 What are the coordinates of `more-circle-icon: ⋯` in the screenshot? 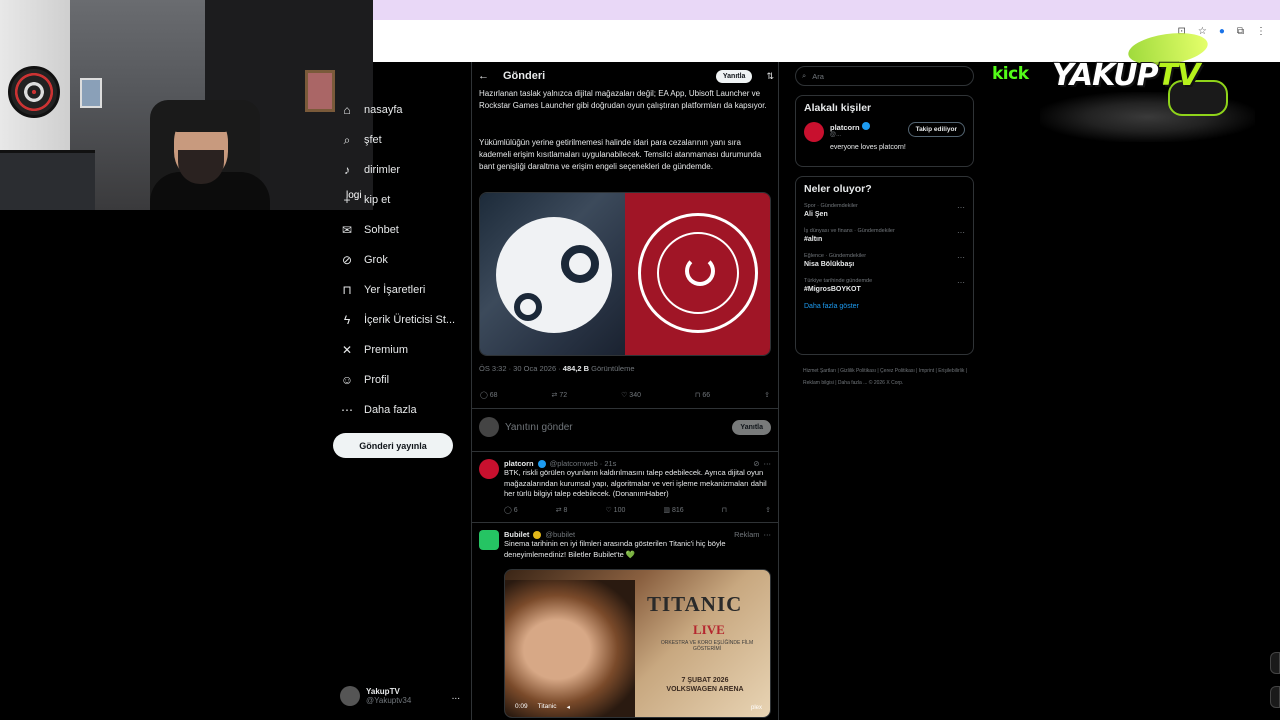 It's located at (347, 410).